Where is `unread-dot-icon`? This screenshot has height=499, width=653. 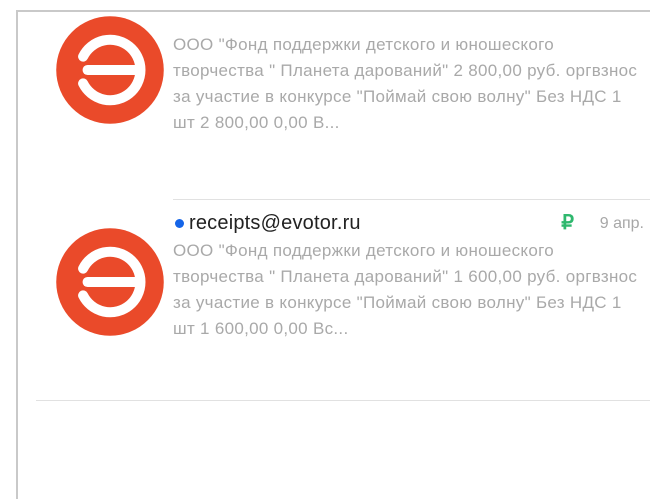 unread-dot-icon is located at coordinates (179, 223).